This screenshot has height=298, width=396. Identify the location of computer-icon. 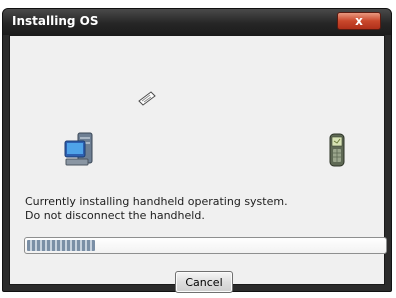
(78, 149).